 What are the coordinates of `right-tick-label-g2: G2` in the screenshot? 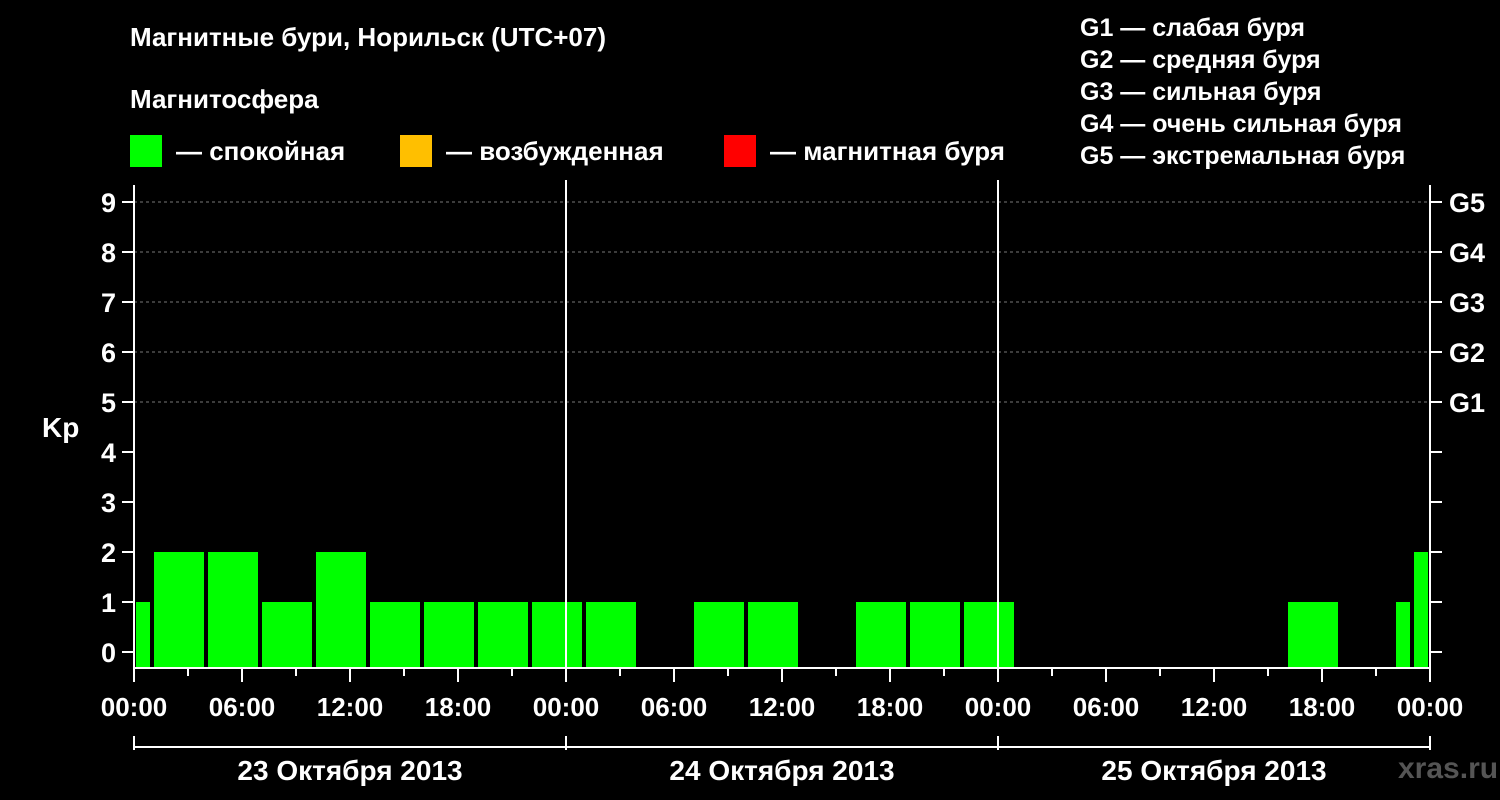 It's located at (1467, 353).